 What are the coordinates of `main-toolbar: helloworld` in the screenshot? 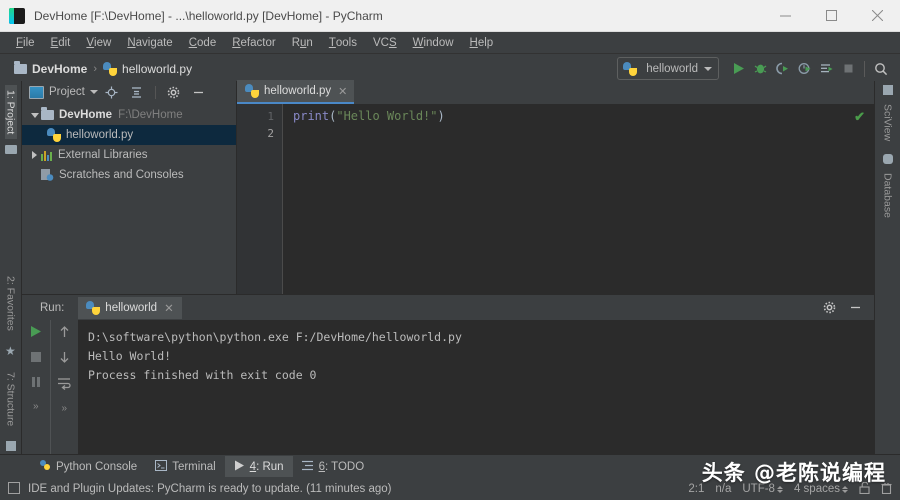 It's located at (758, 68).